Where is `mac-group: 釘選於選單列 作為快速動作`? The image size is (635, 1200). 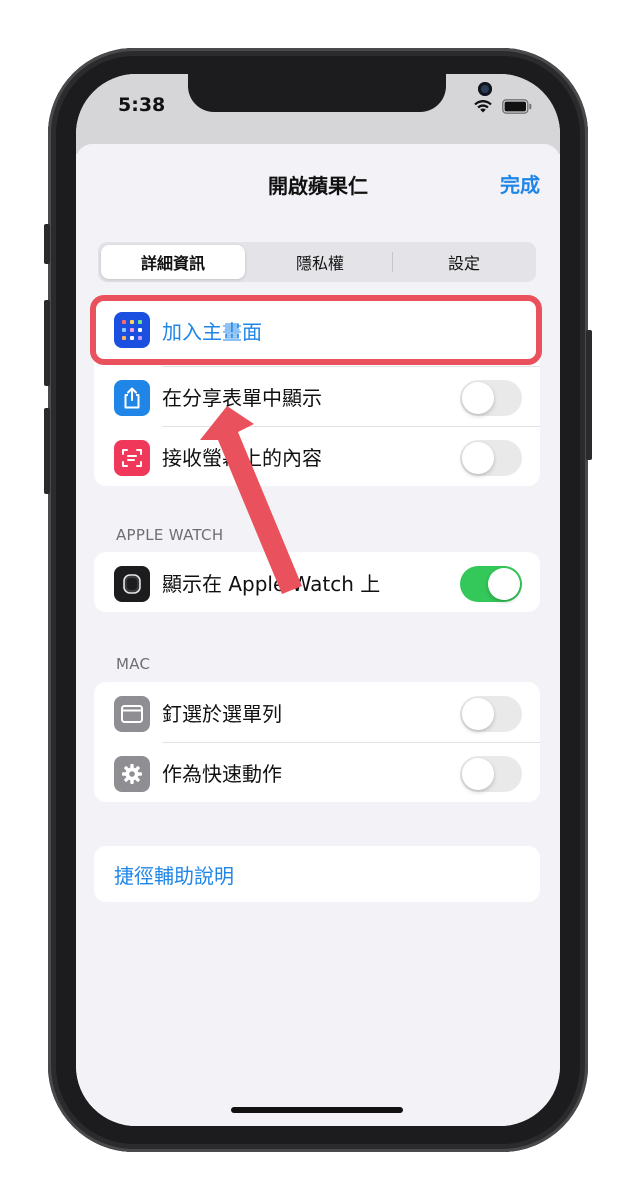 mac-group: 釘選於選單列 作為快速動作 is located at coordinates (317, 742).